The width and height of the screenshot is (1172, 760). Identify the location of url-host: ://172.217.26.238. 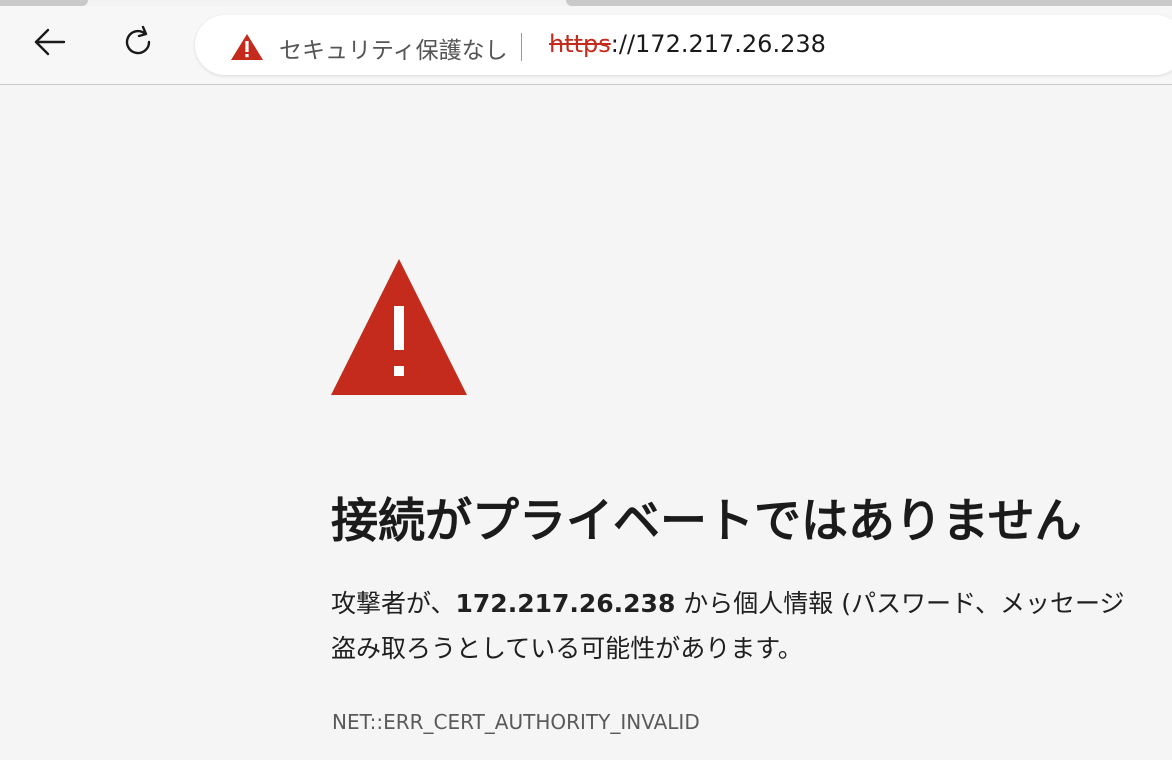
(718, 44).